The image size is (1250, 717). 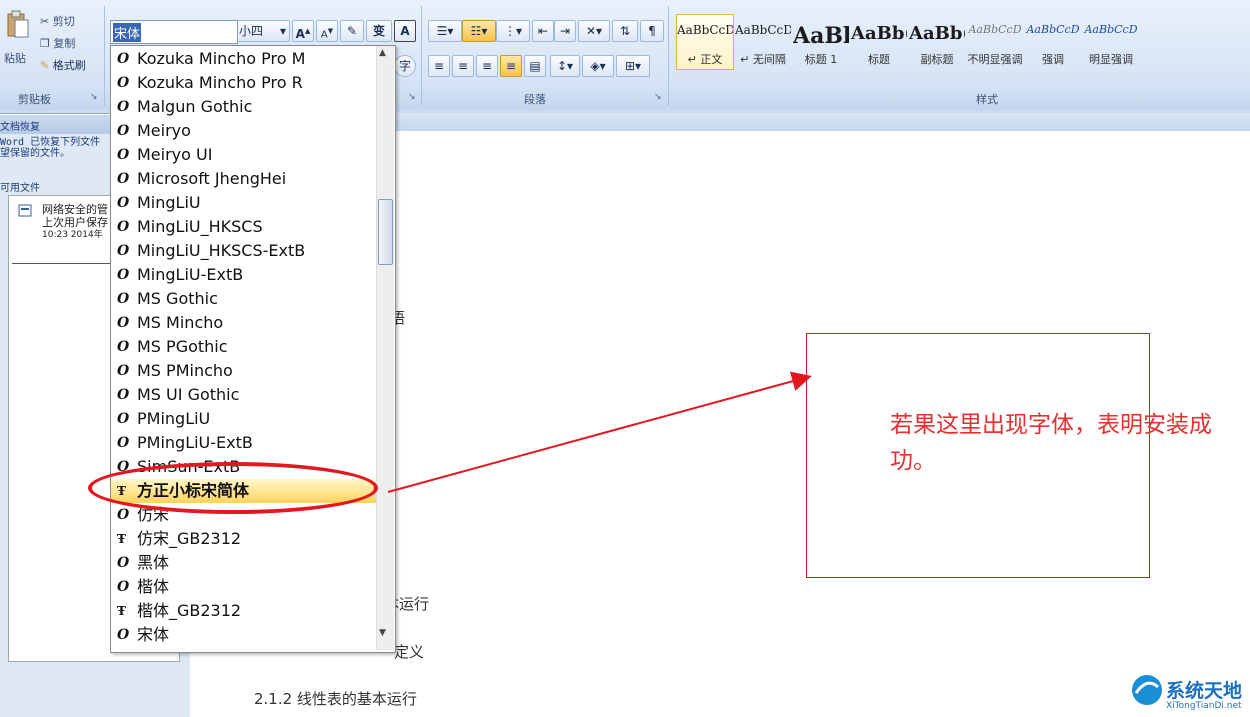 What do you see at coordinates (244, 251) in the screenshot?
I see `font-list-item: O MingLiU_HKSCS-ExtB` at bounding box center [244, 251].